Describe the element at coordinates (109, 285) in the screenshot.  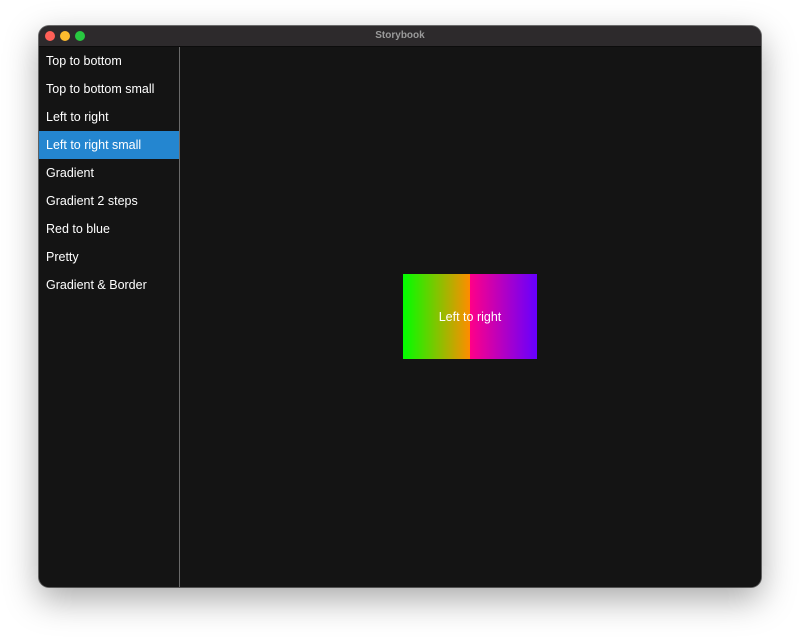
I see `sidebar-item-gradient-and-border: Gradient & Border` at that location.